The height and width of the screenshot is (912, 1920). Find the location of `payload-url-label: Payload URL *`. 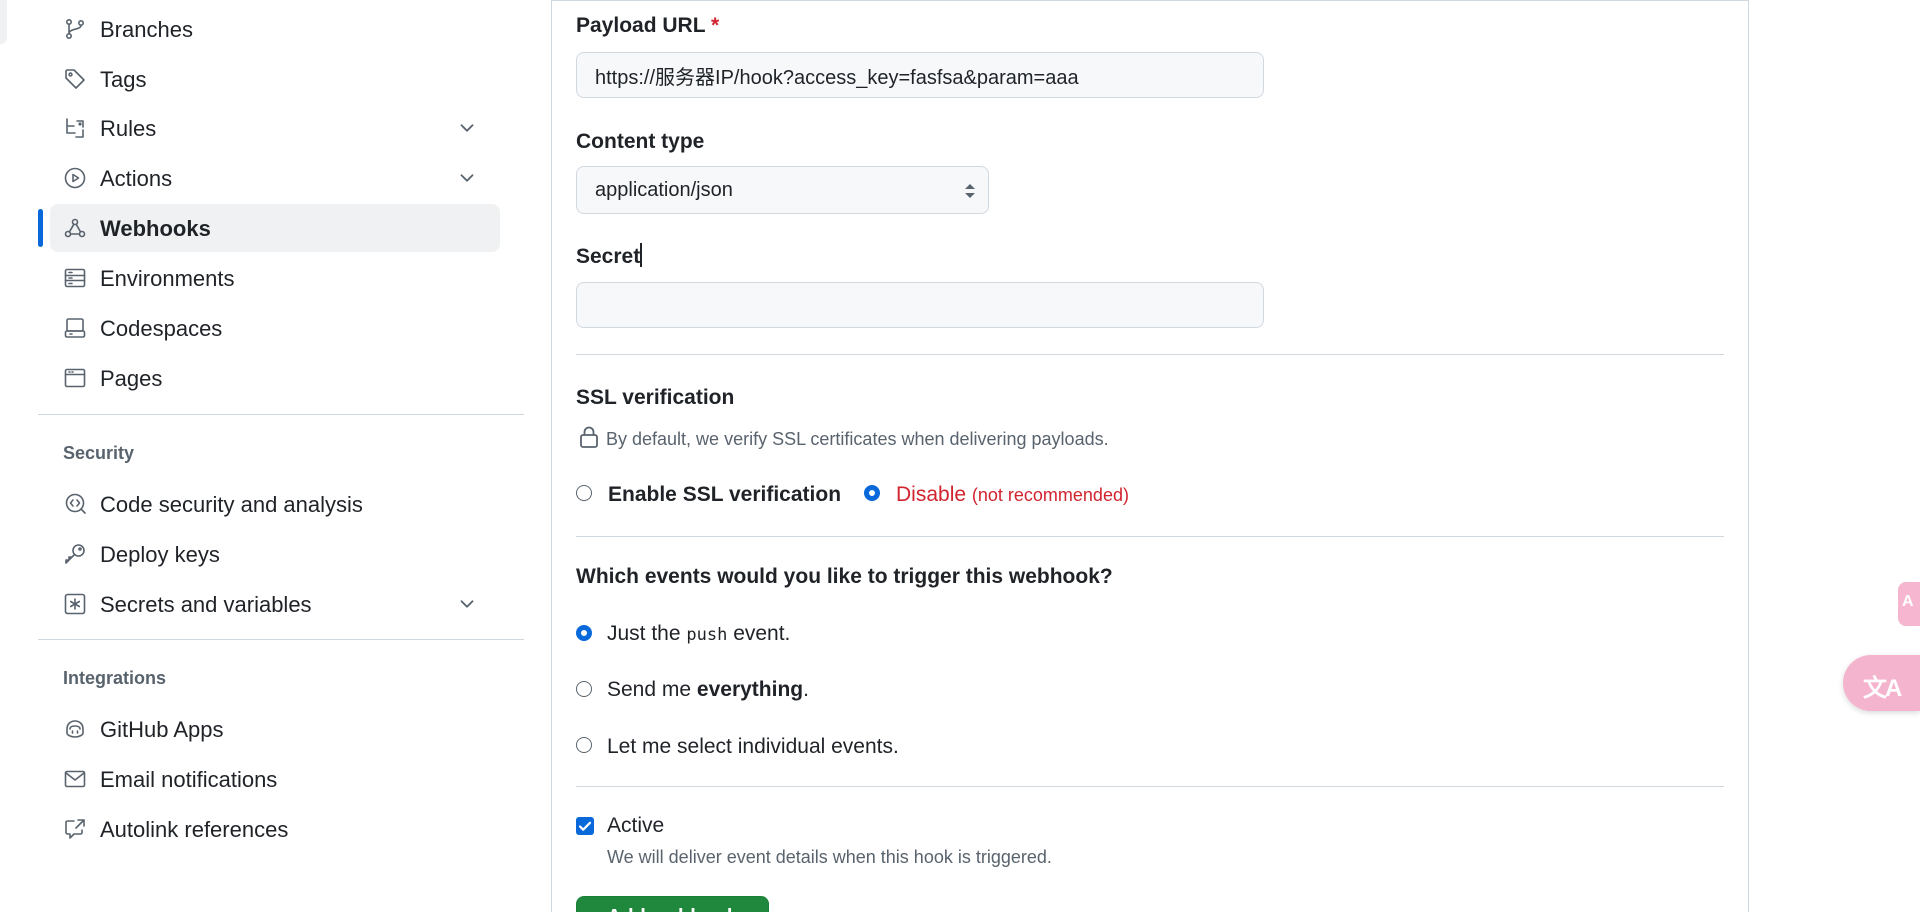

payload-url-label: Payload URL * is located at coordinates (647, 26).